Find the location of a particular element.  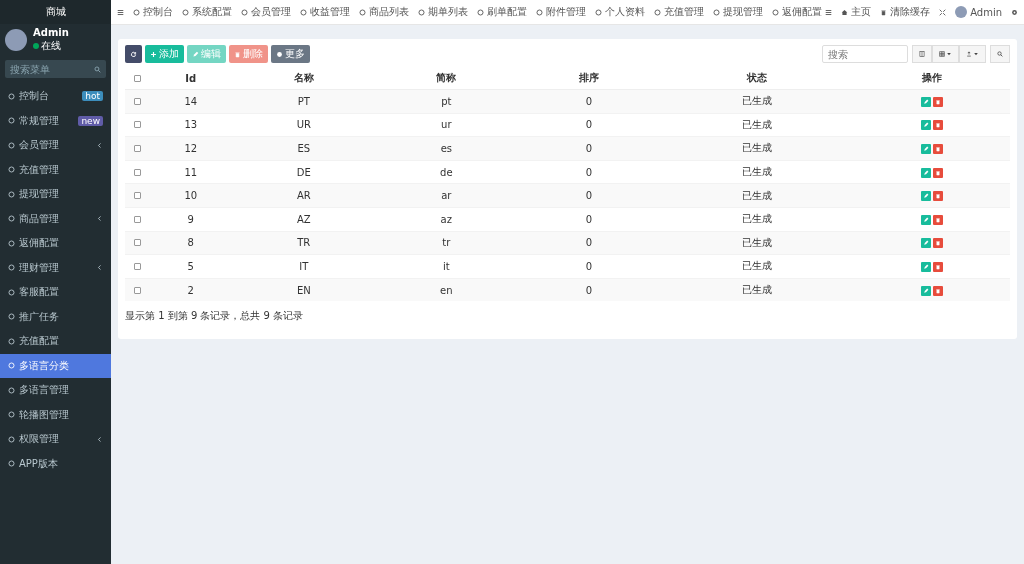

nav-tab: 收益管理 is located at coordinates (325, 12).